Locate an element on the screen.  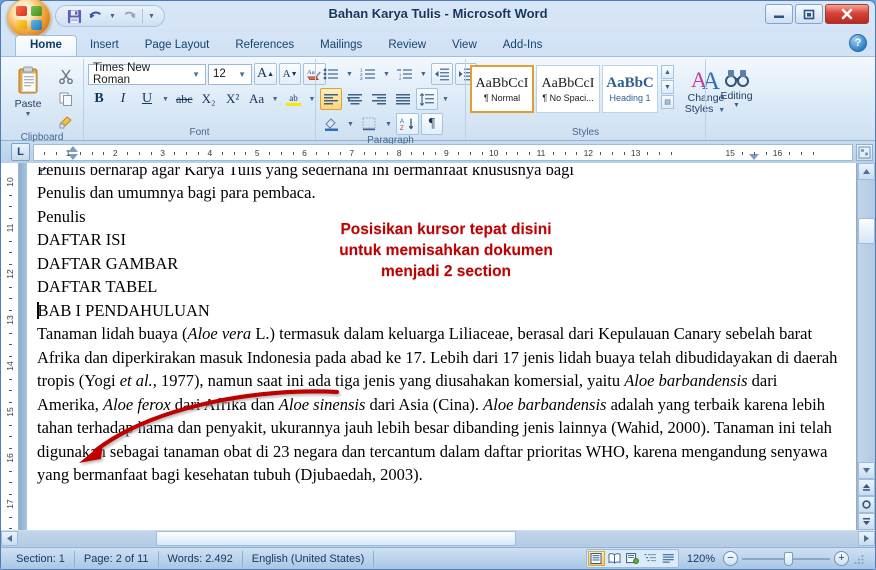
underline-dropdown-icon: ▼ is located at coordinates (165, 99).